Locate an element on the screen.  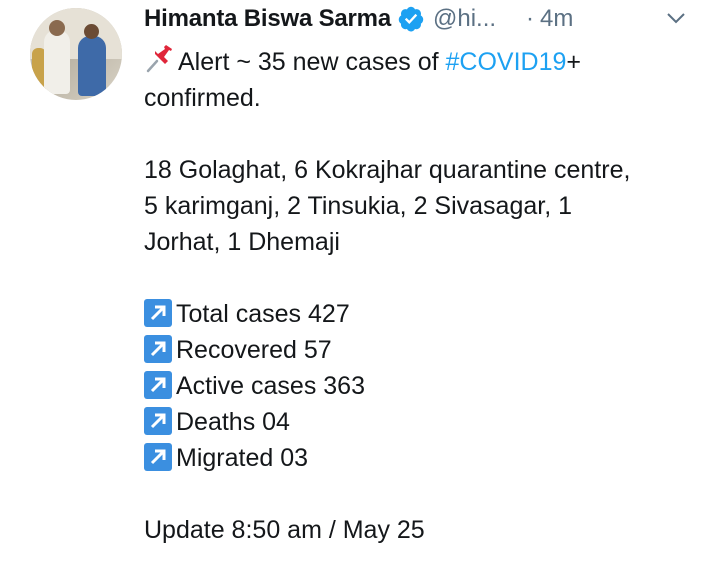
stat-text: Total cases 427 is located at coordinates (263, 314).